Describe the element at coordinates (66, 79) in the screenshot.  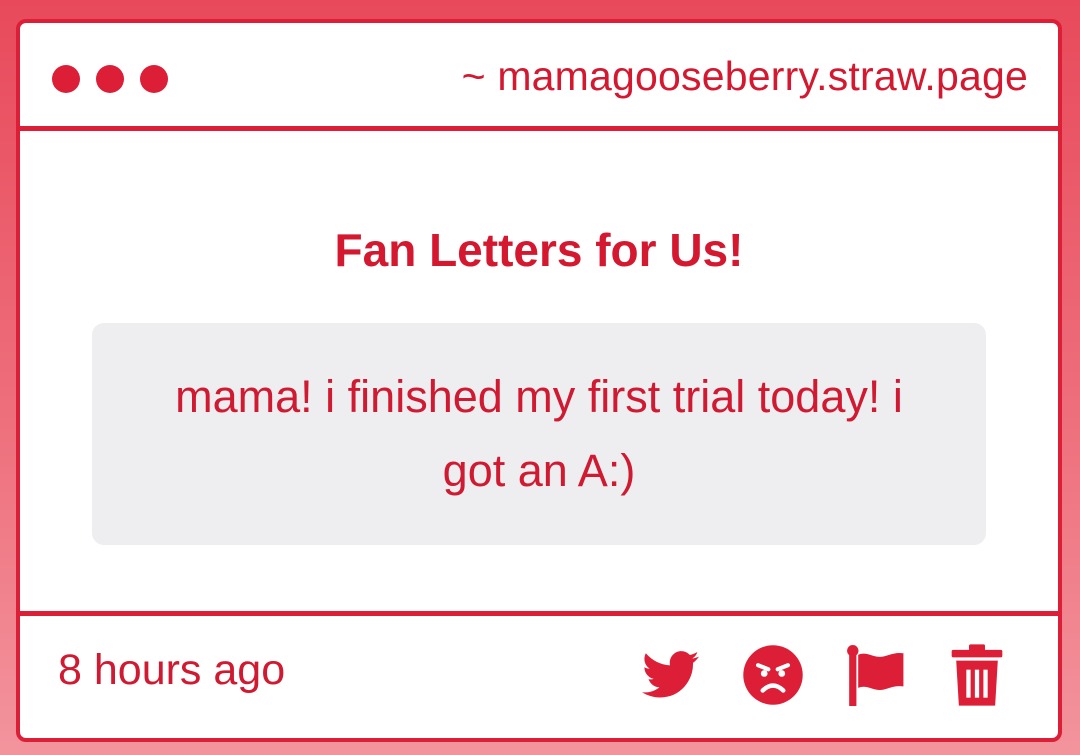
I see `window-dot-close` at that location.